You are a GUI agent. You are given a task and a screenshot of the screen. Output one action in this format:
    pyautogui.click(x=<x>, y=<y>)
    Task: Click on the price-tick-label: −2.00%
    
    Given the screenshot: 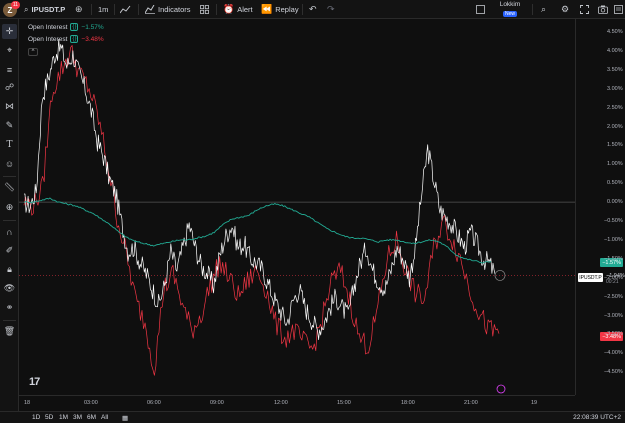 What is the action you would take?
    pyautogui.click(x=613, y=277)
    